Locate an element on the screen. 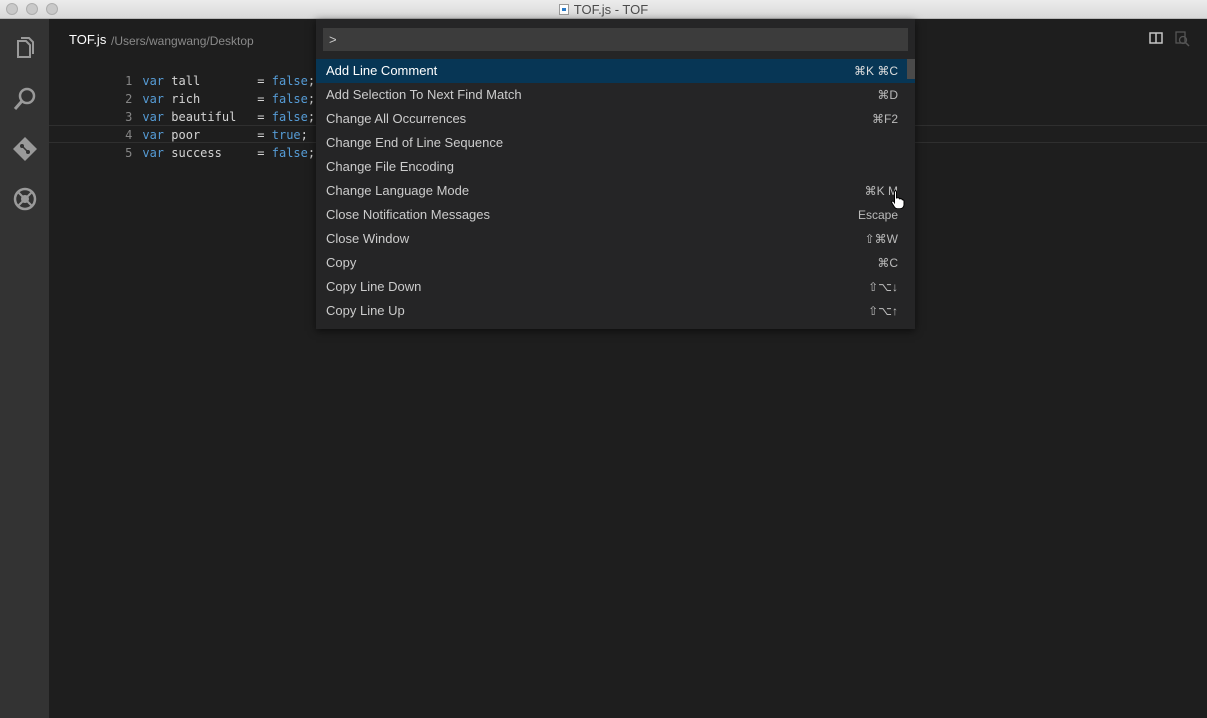 The height and width of the screenshot is (718, 1207). value-token: false is located at coordinates (289, 153).